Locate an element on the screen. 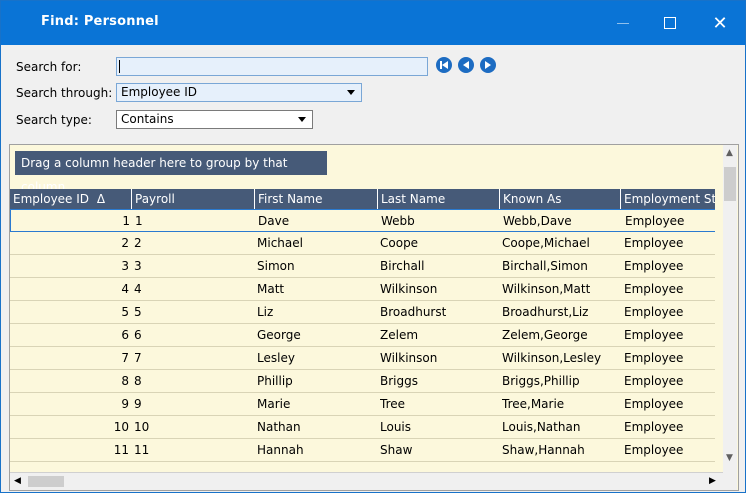 The height and width of the screenshot is (493, 746). cell-last-name: Wilkinson is located at coordinates (409, 358).